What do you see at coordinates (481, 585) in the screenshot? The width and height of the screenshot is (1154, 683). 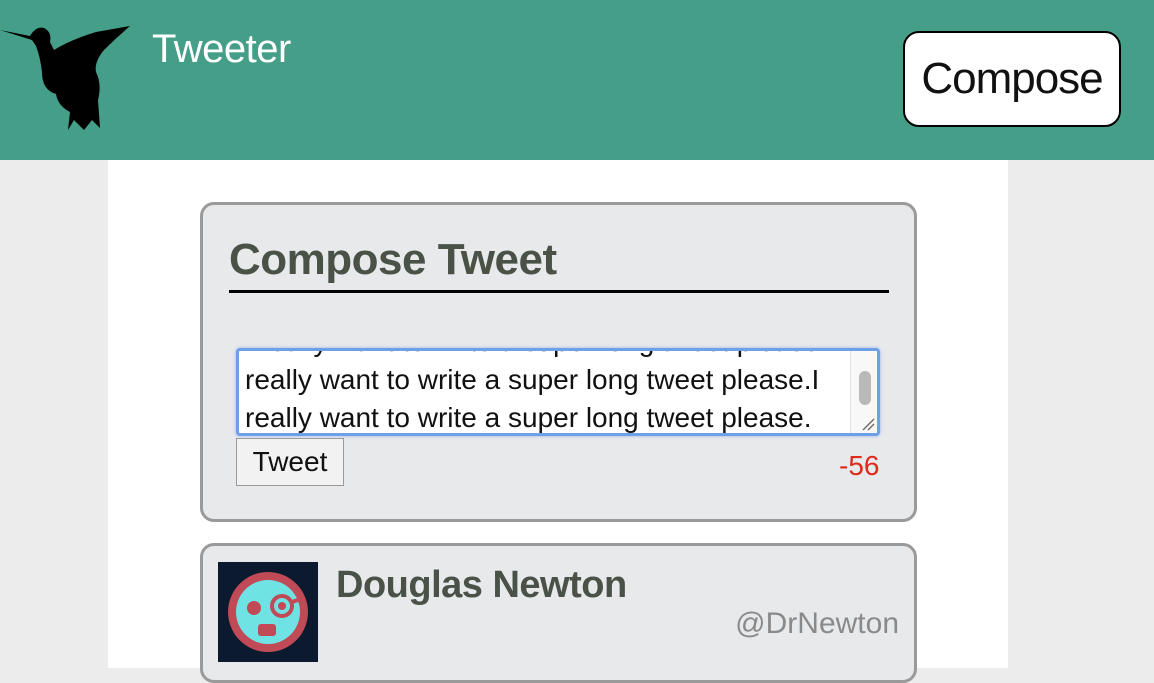 I see `tweet-author-name: Douglas Newton` at bounding box center [481, 585].